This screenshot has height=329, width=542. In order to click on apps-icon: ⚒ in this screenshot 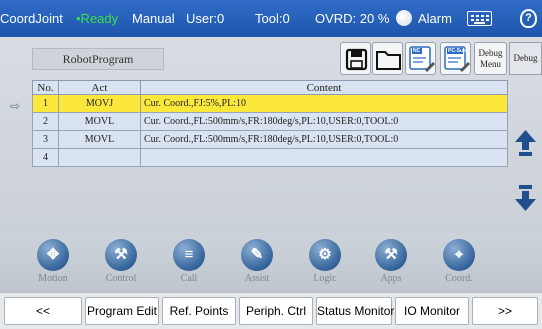, I will do `click(391, 255)`.